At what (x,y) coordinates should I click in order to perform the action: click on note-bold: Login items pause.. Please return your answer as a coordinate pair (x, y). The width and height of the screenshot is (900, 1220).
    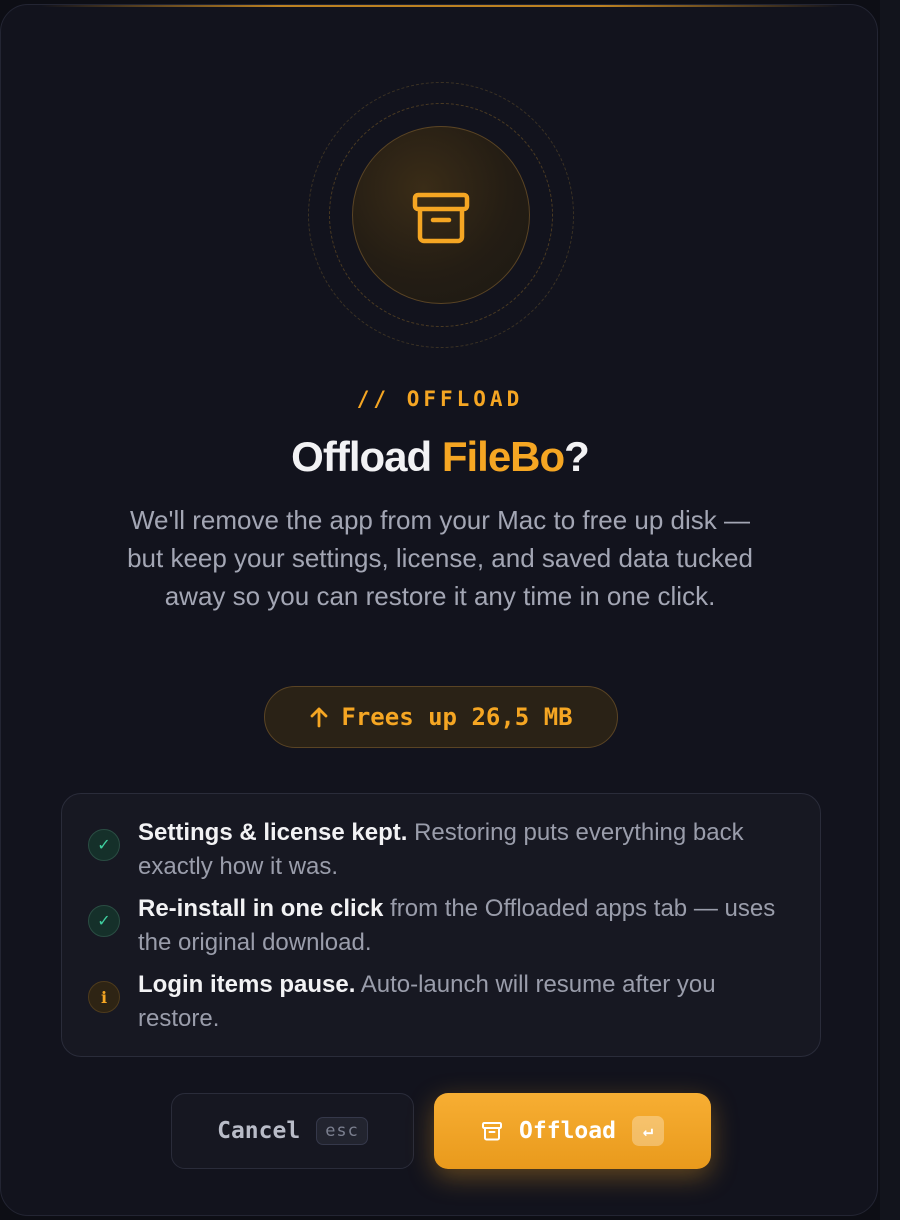
    Looking at the image, I should click on (247, 984).